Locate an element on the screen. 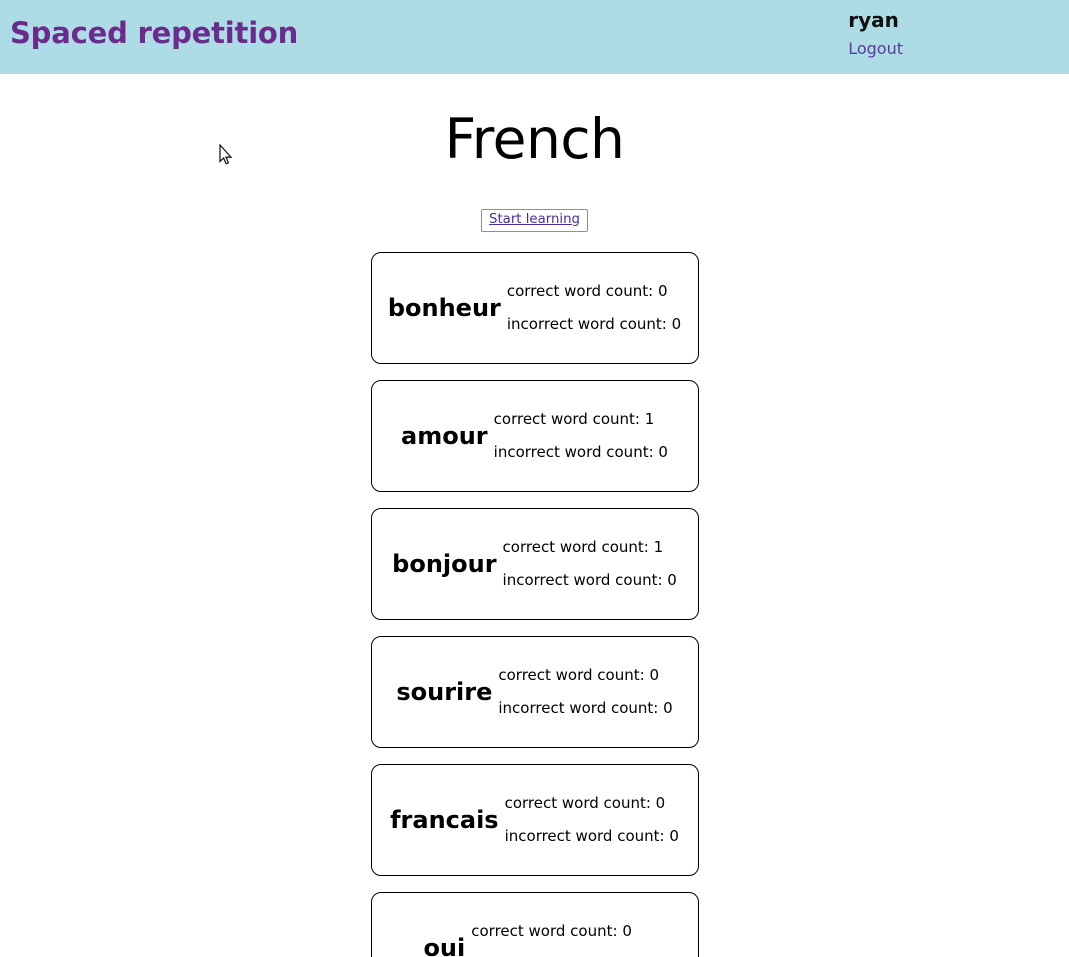 The image size is (1069, 957). user-block: ryan Logout is located at coordinates (958, 29).